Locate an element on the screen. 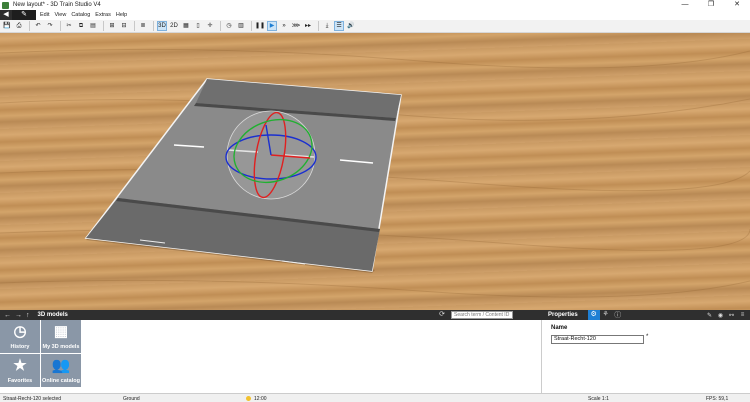 This screenshot has height=402, width=750. forward-arrow-icon: → is located at coordinates (18, 315).